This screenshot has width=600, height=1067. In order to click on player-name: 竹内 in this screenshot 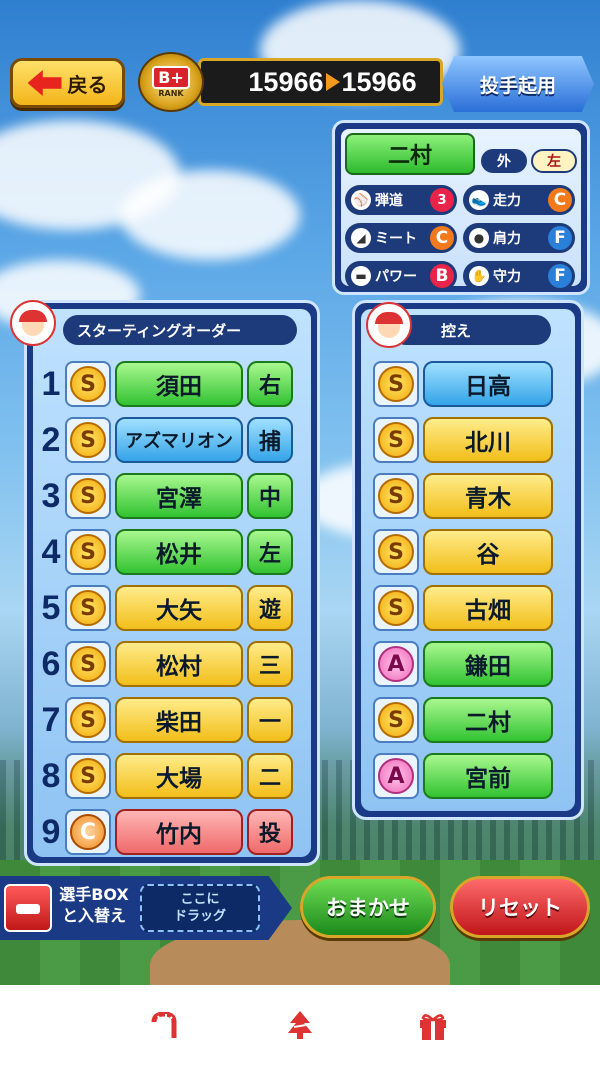, I will do `click(179, 832)`.